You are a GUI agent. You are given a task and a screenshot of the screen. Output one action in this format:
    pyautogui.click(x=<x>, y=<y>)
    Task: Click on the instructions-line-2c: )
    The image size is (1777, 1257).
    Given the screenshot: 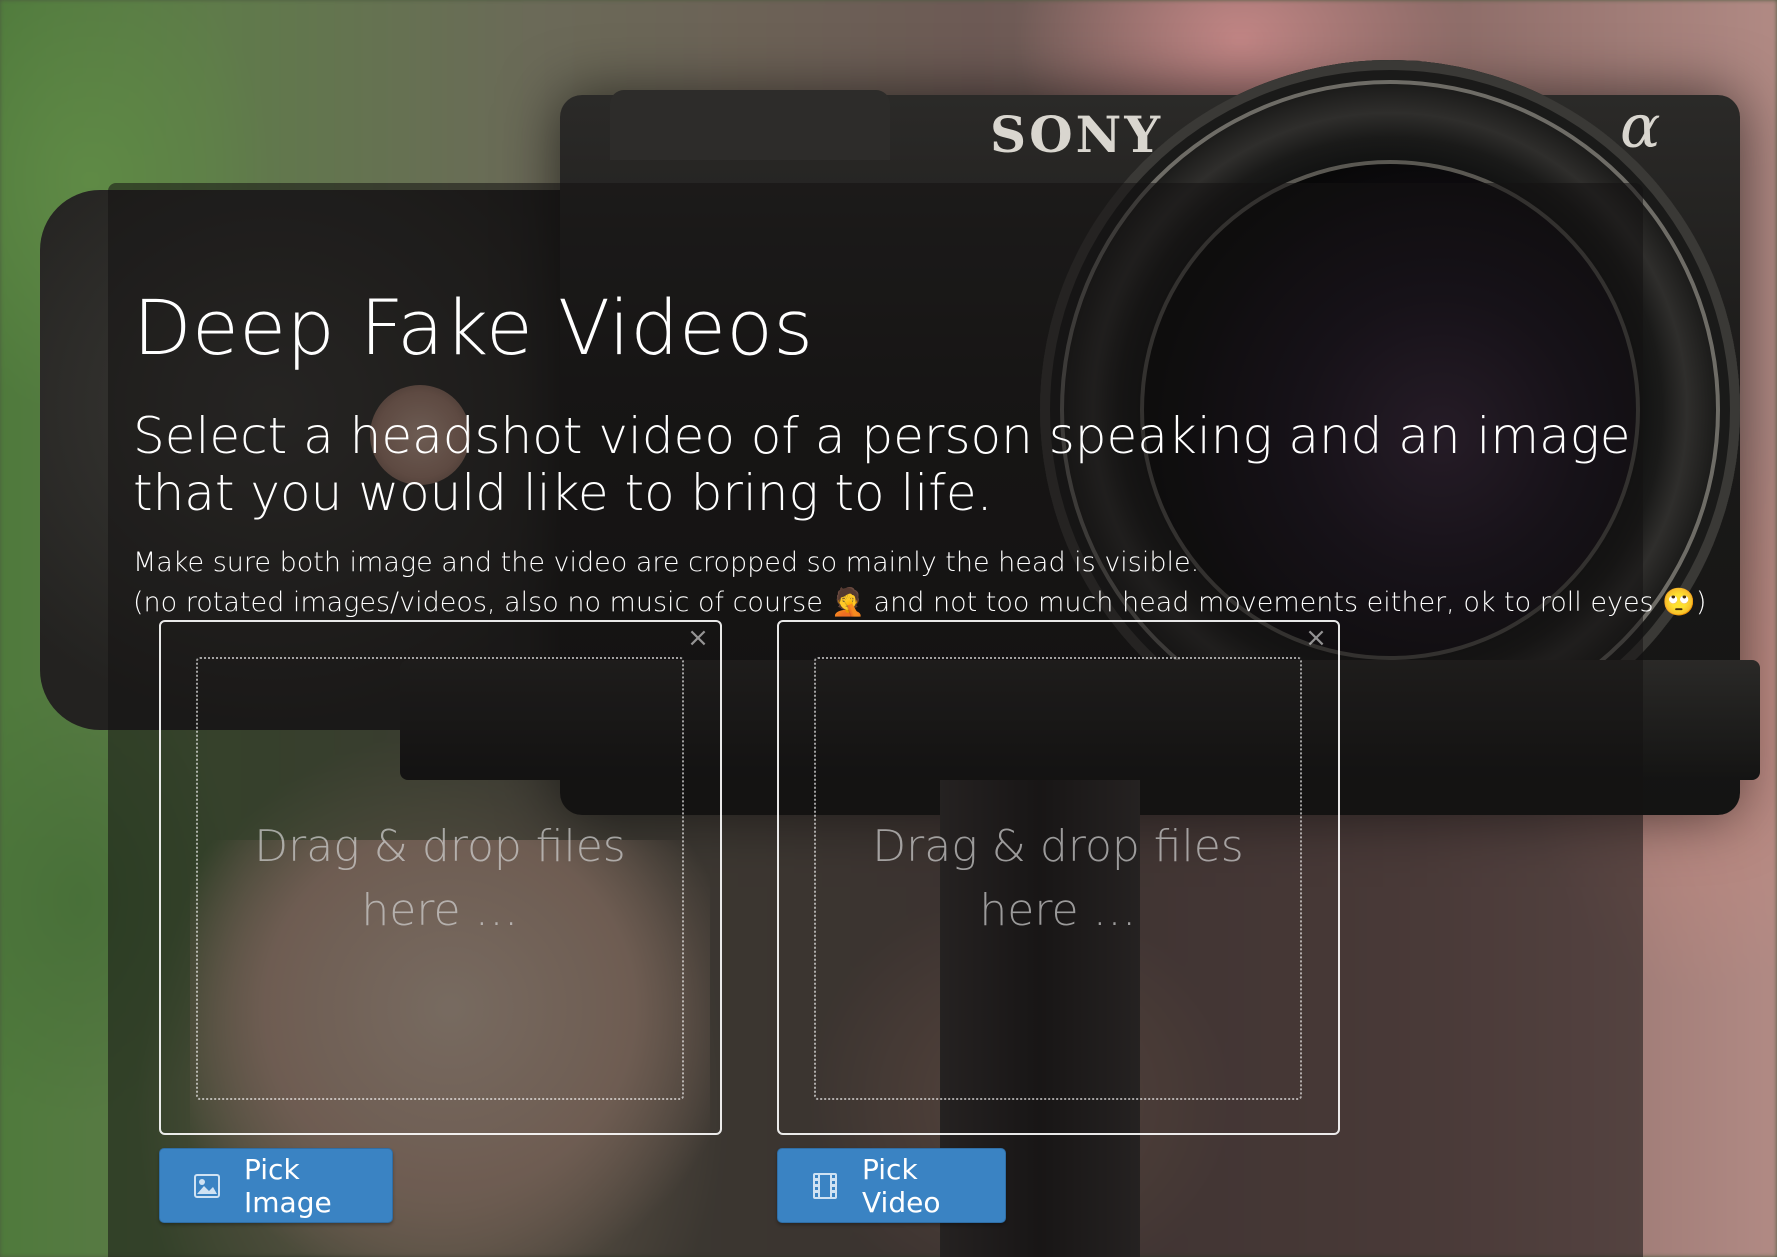 What is the action you would take?
    pyautogui.click(x=1701, y=602)
    